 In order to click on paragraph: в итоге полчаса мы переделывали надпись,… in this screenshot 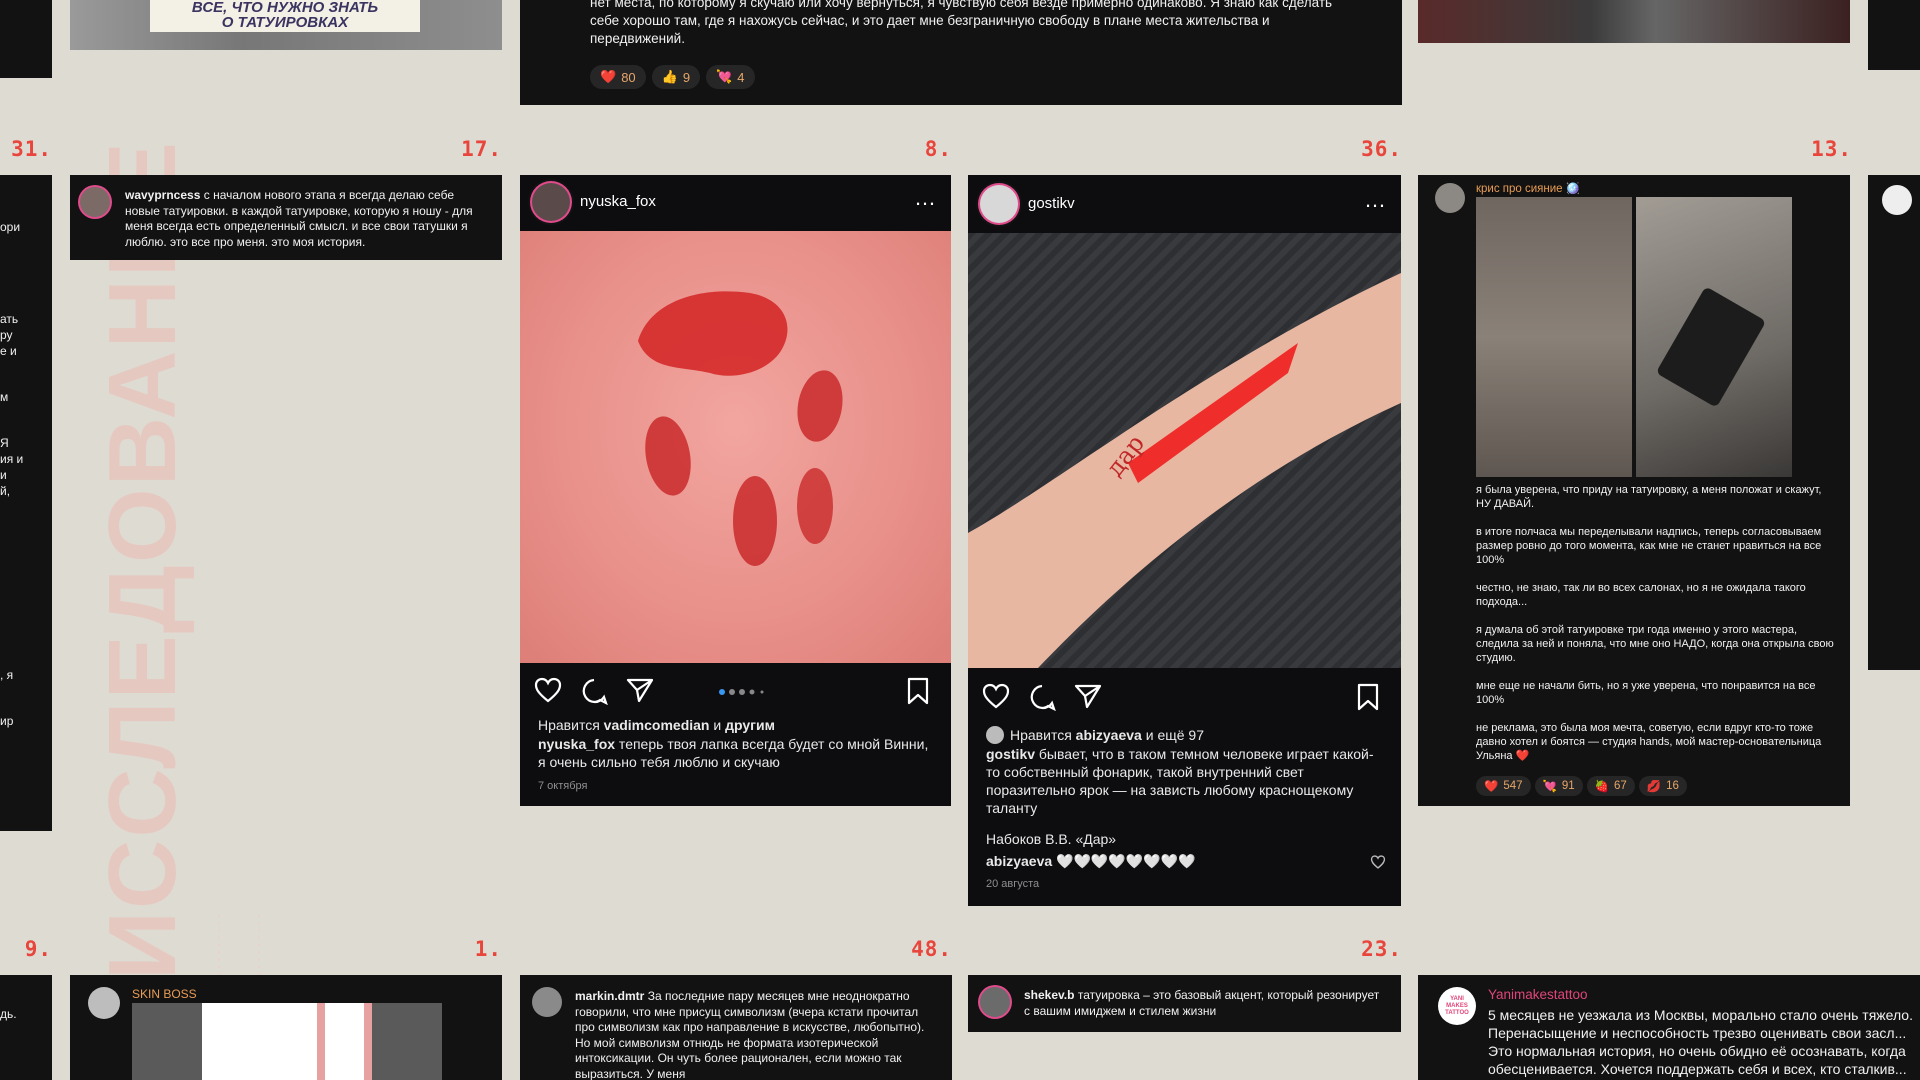, I will do `click(1649, 546)`.